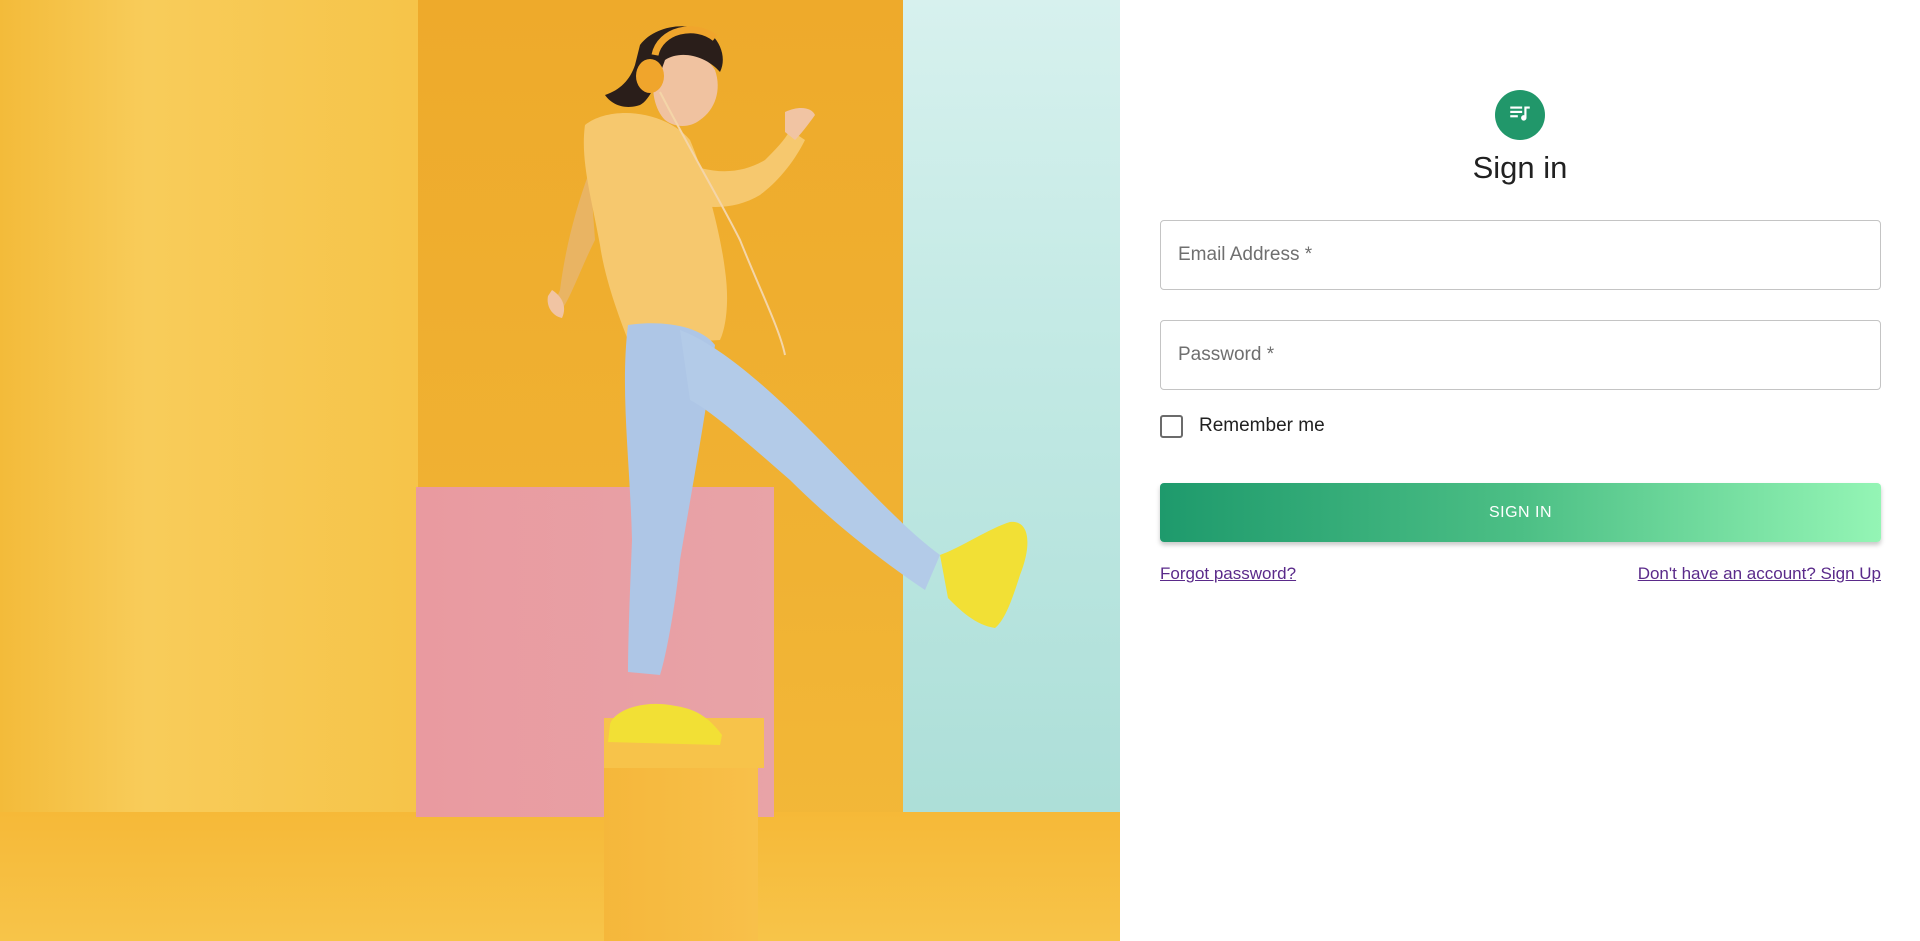  I want to click on standing-shoe, so click(665, 724).